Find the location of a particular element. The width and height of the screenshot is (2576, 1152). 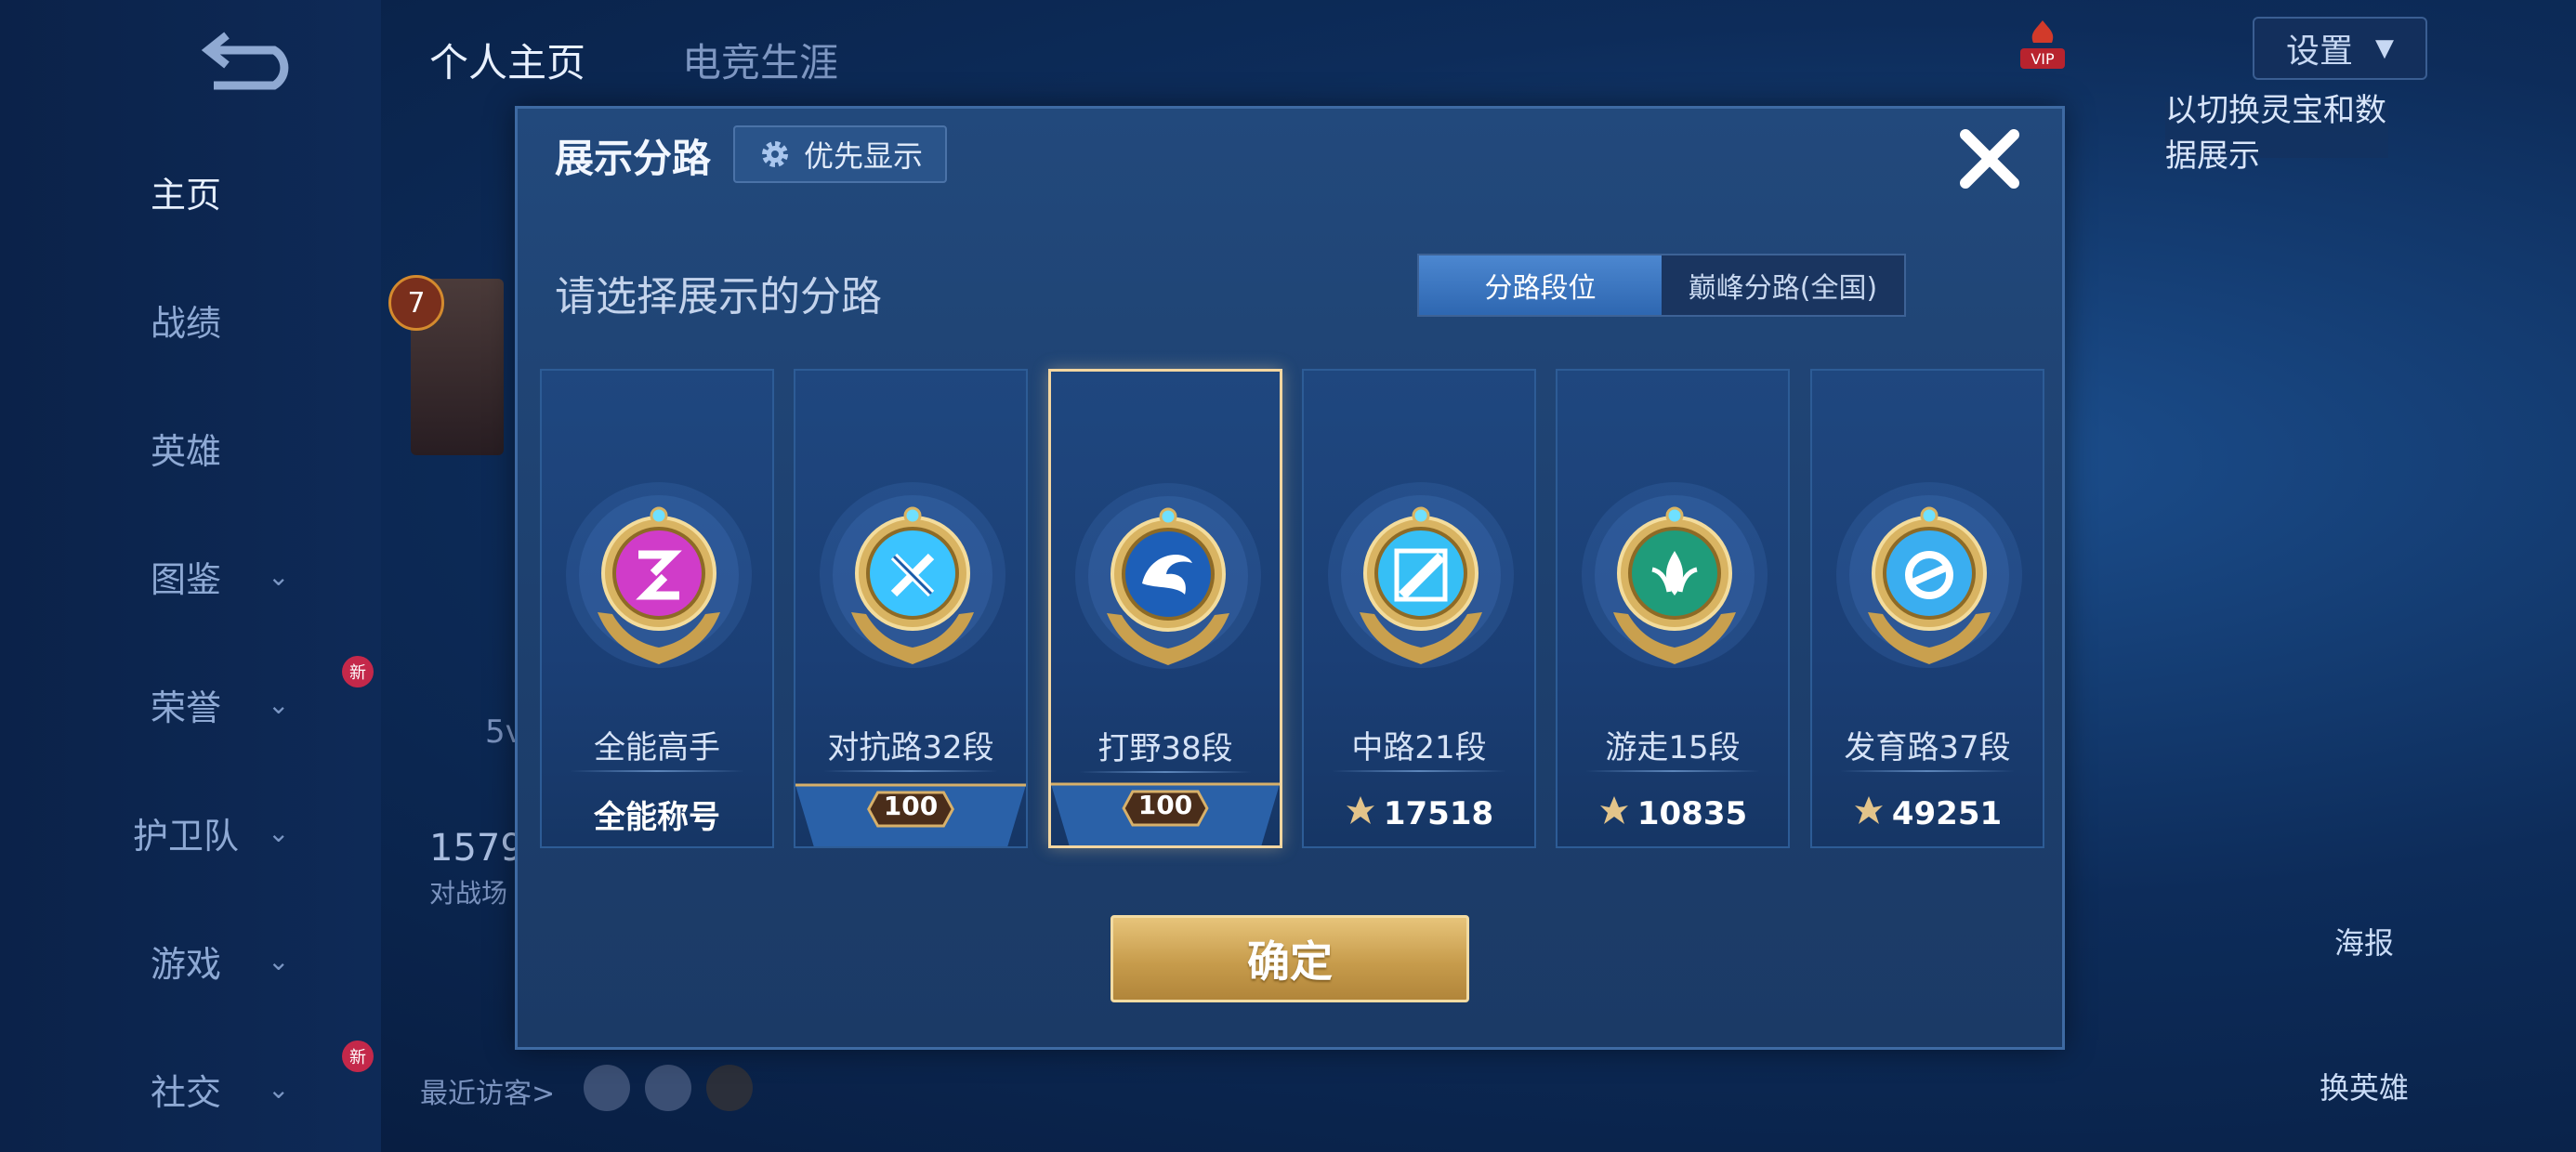

sidebar-item-label: 荣誉 is located at coordinates (185, 707).